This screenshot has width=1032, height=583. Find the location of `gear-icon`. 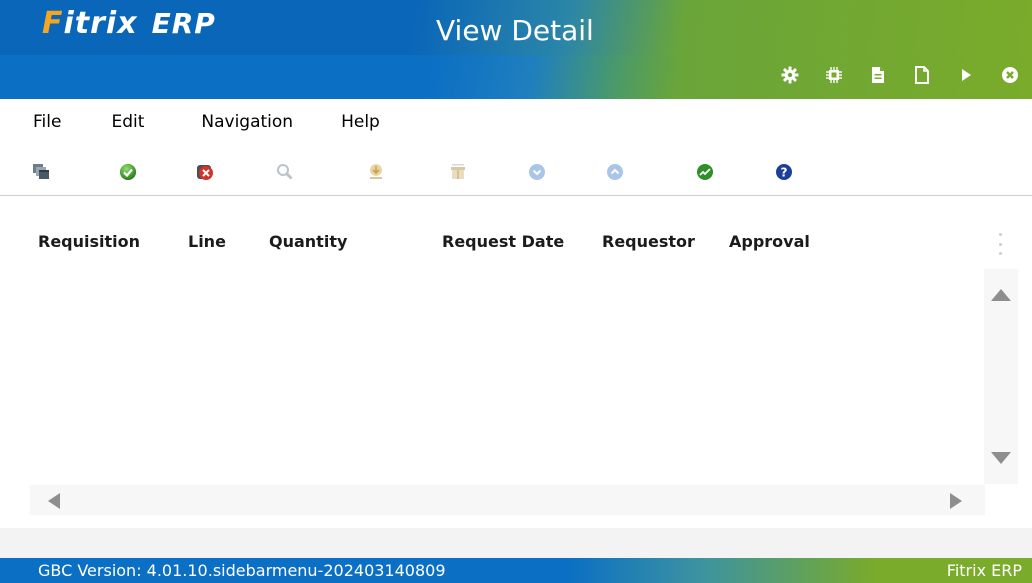

gear-icon is located at coordinates (790, 75).